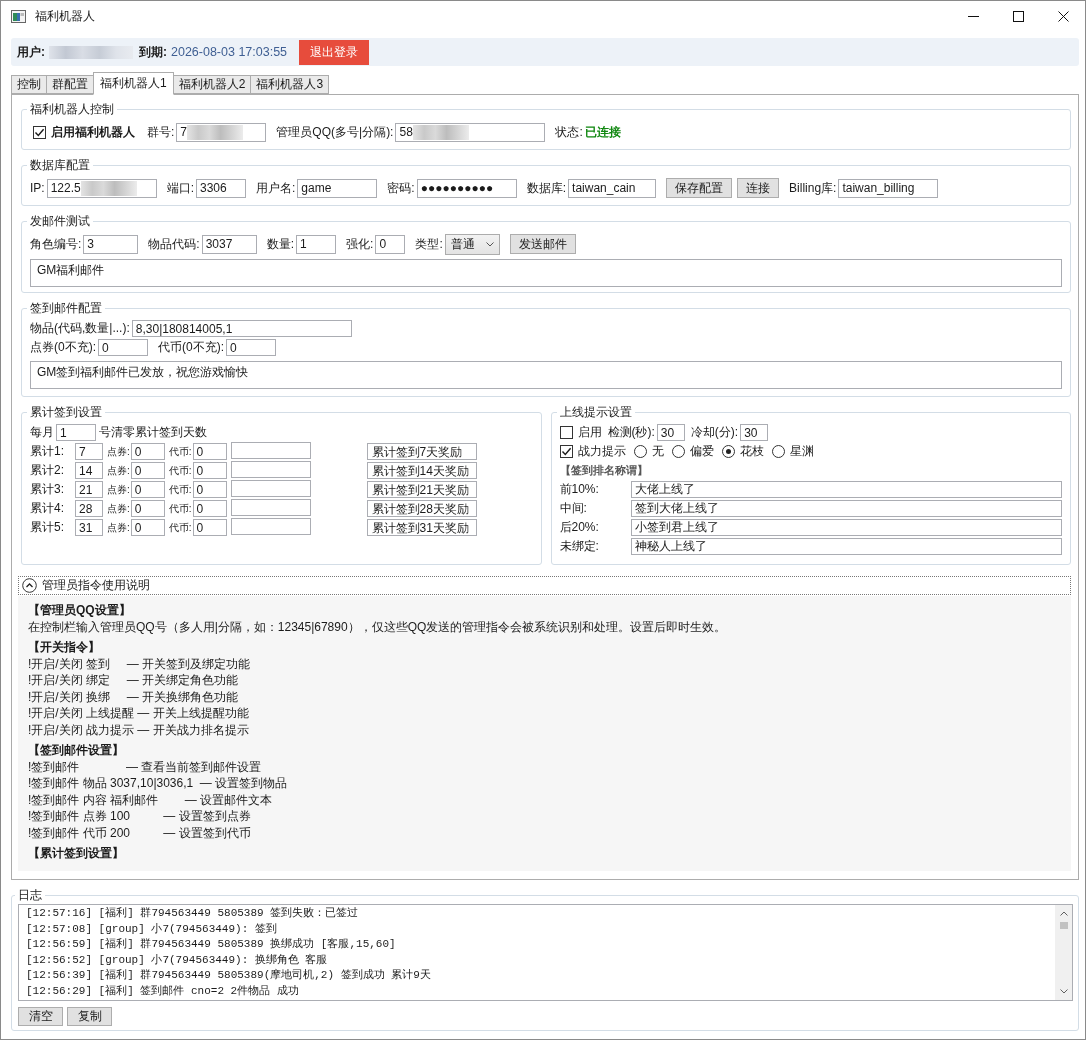 Image resolution: width=1086 pixels, height=1040 pixels. Describe the element at coordinates (29, 84) in the screenshot. I see `tab: 控制` at that location.